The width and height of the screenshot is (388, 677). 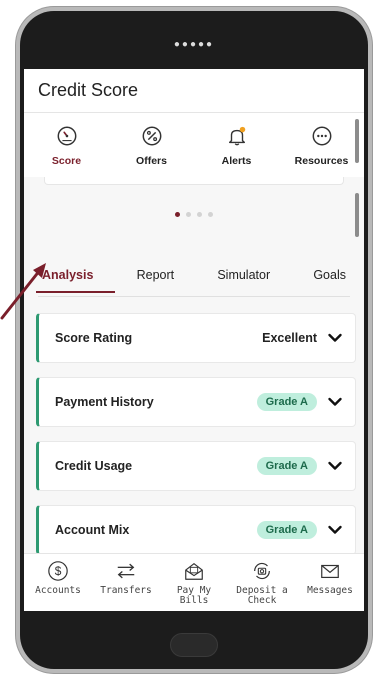 I want to click on bottom-nav-label: Transfers, so click(x=126, y=590).